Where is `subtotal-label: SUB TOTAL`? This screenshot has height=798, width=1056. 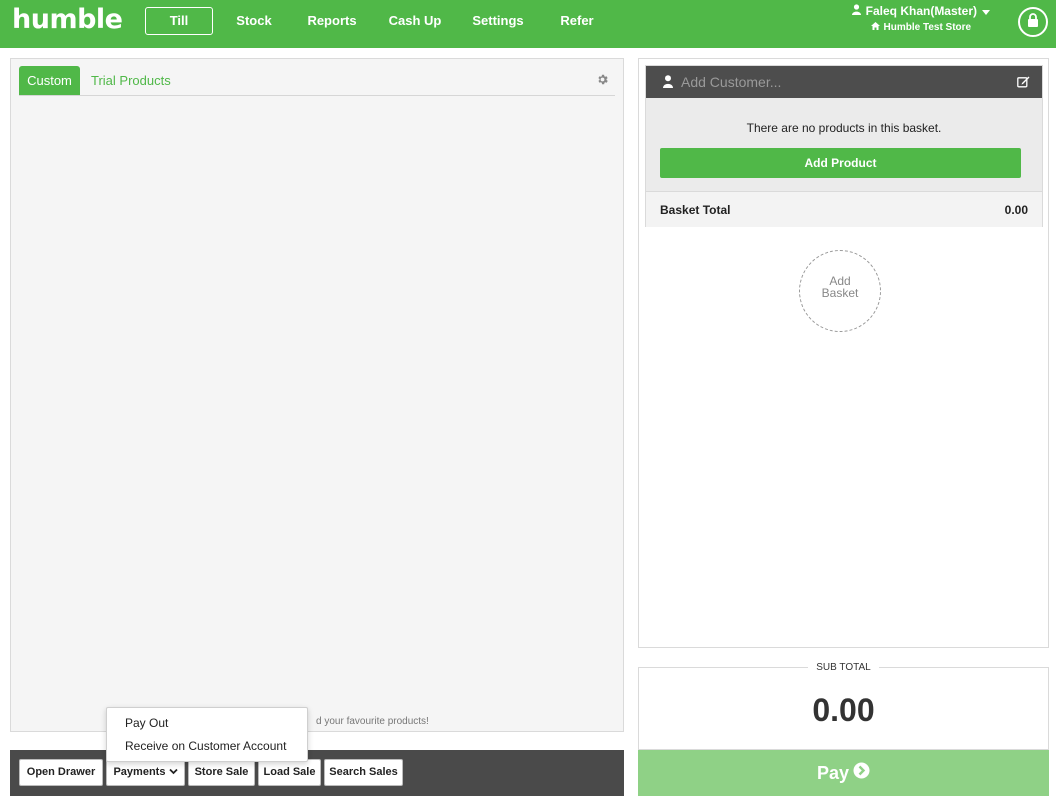 subtotal-label: SUB TOTAL is located at coordinates (843, 667).